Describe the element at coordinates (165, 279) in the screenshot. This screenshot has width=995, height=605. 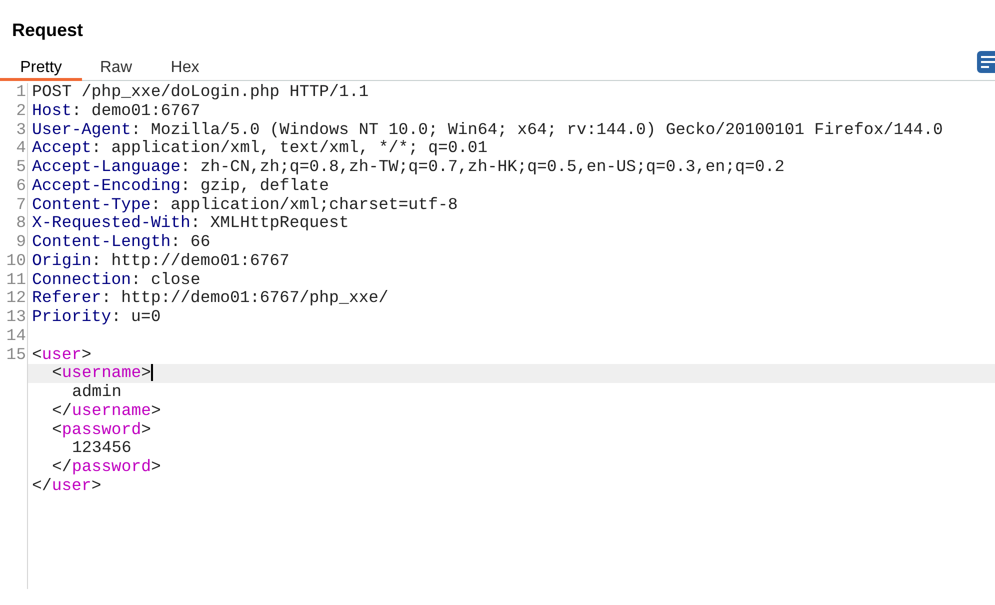
I see `header-value: : close` at that location.